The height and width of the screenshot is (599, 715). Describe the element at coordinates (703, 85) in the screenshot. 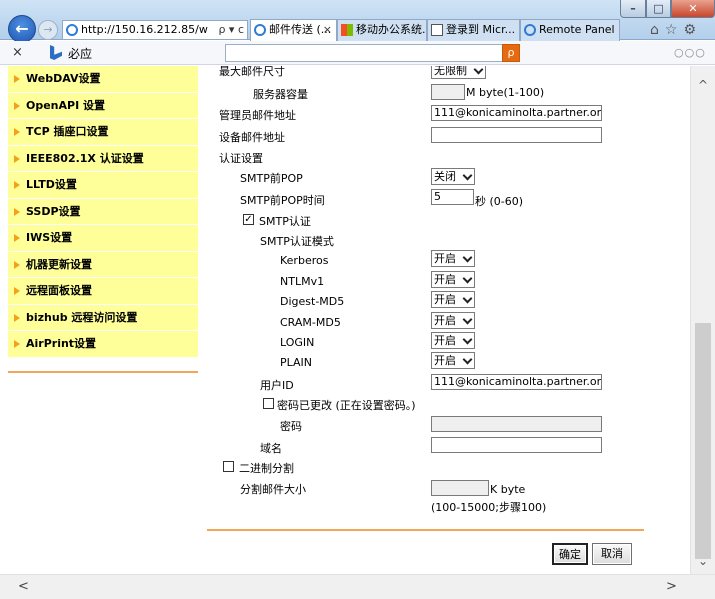

I see `scroll-up-icon: ^` at that location.